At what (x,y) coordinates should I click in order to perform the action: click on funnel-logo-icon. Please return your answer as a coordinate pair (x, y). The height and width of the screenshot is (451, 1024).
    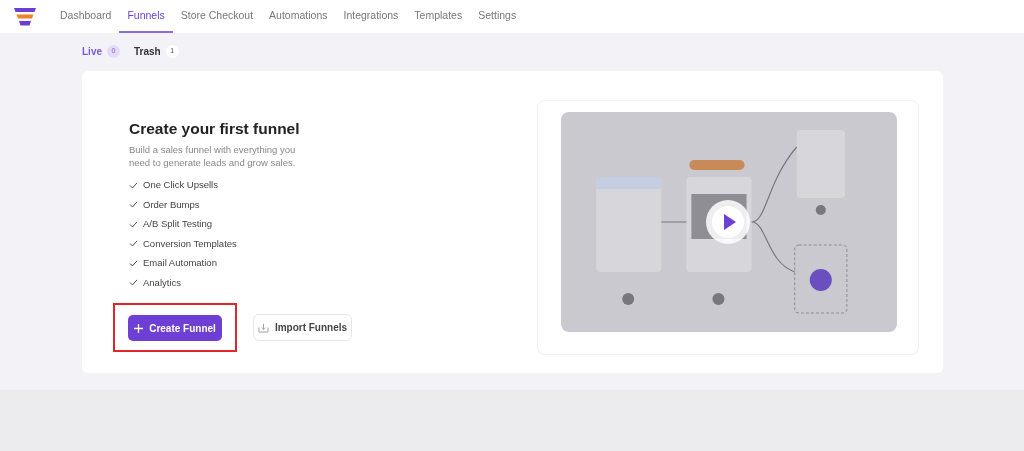
    Looking at the image, I should click on (25, 16).